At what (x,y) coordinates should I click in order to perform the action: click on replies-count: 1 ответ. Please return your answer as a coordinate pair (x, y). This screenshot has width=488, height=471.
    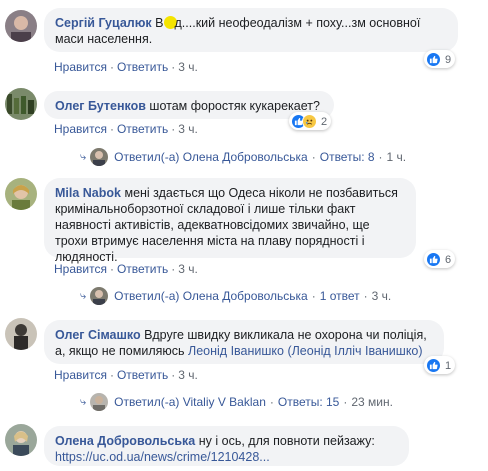
    Looking at the image, I should click on (339, 296).